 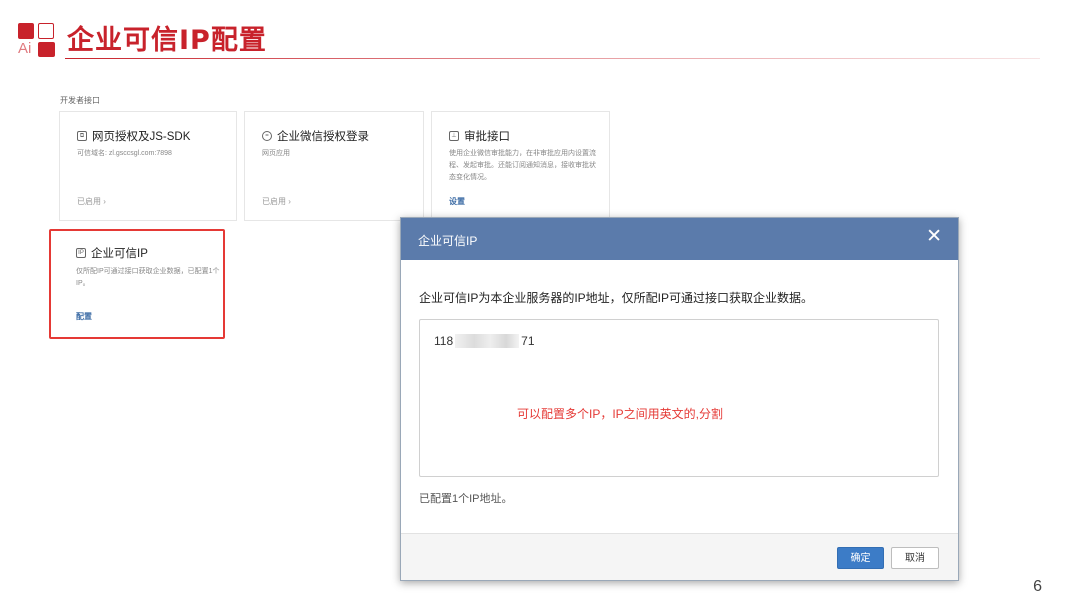 What do you see at coordinates (267, 136) in the screenshot?
I see `chat-icon: =` at bounding box center [267, 136].